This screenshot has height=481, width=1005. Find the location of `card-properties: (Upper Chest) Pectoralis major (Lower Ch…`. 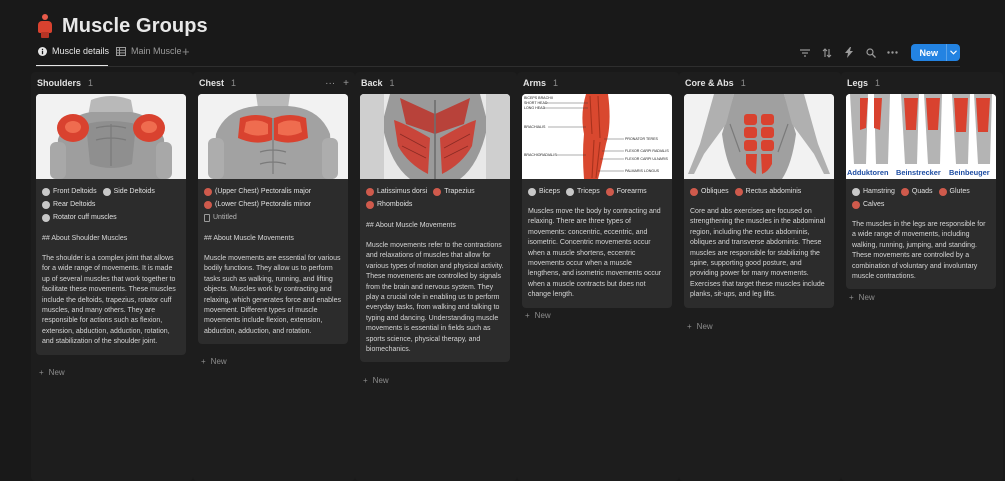

card-properties: (Upper Chest) Pectoralis major (Lower Ch… is located at coordinates (273, 201).